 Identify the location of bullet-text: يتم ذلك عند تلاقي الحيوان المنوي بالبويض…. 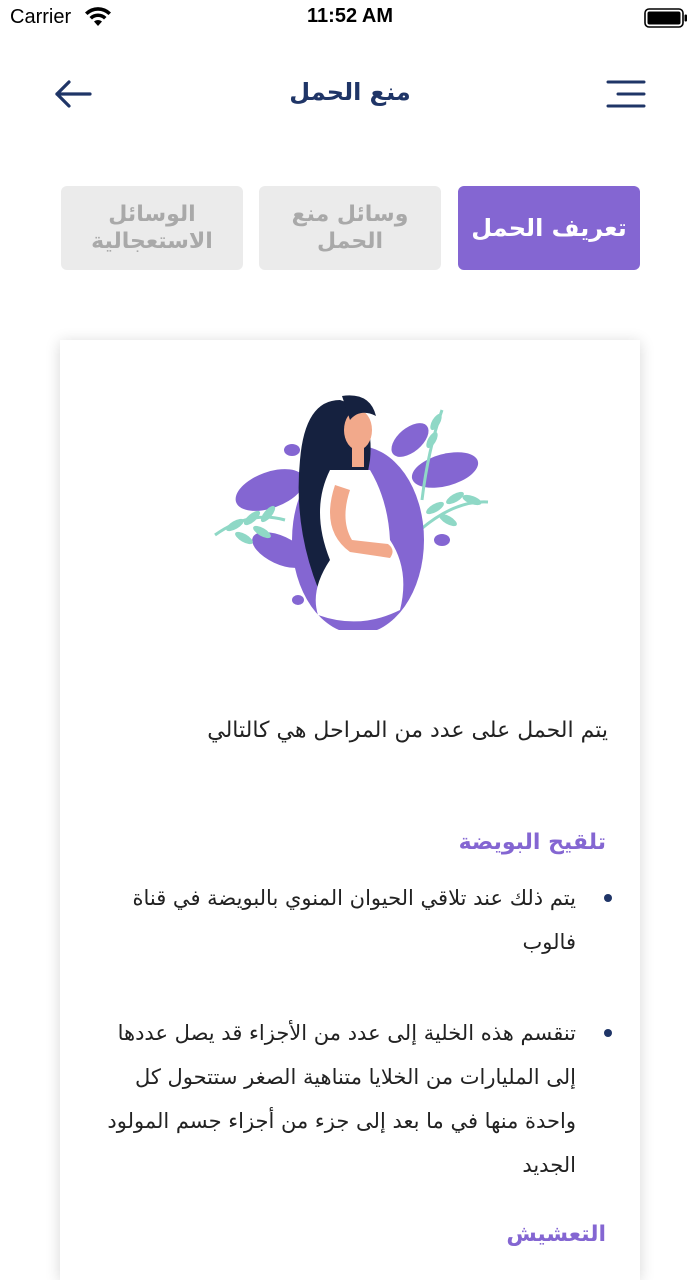
(354, 920).